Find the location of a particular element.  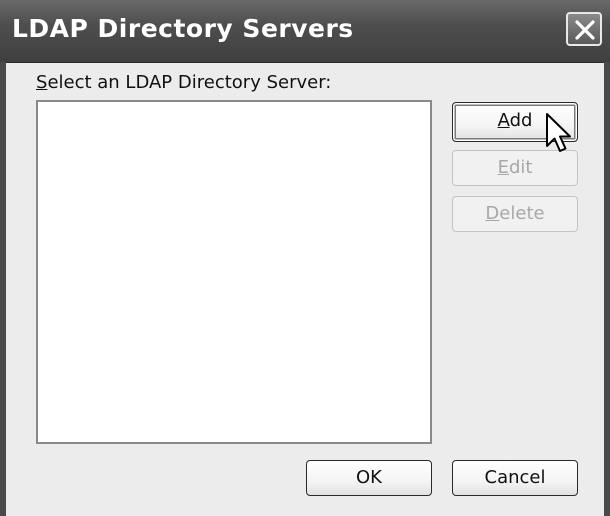

dialog-title: LDAP Directory Servers is located at coordinates (183, 28).